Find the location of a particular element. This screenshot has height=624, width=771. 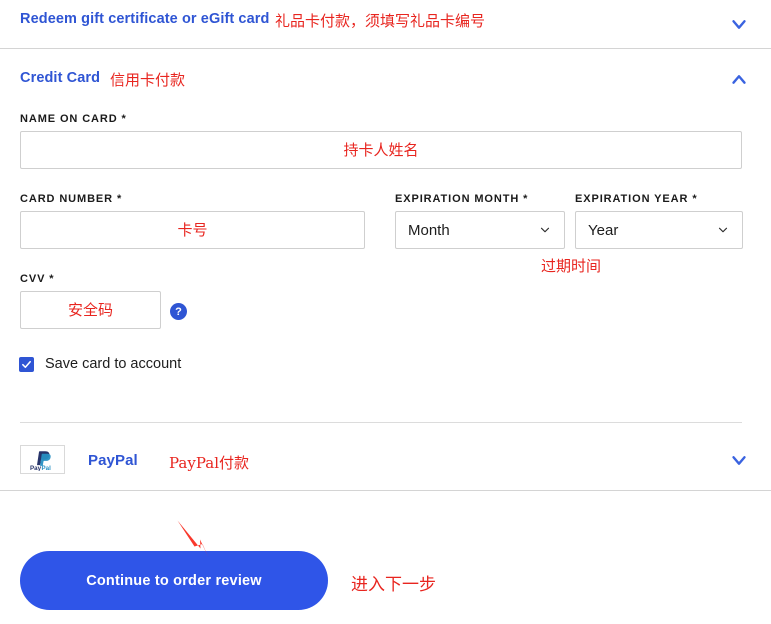

name-on-card-label: NAME ON CARD * is located at coordinates (73, 119).